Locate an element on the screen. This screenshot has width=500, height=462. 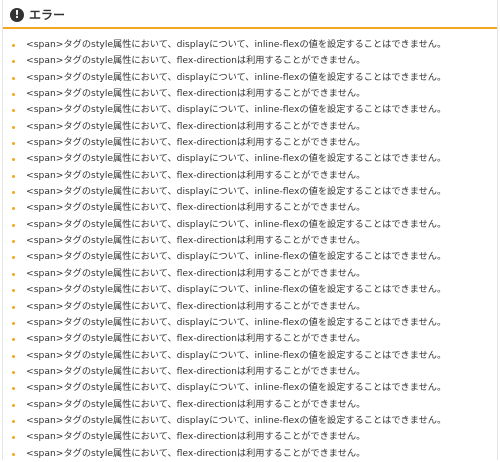
exclamation-circle-icon: ! is located at coordinates (17, 15).